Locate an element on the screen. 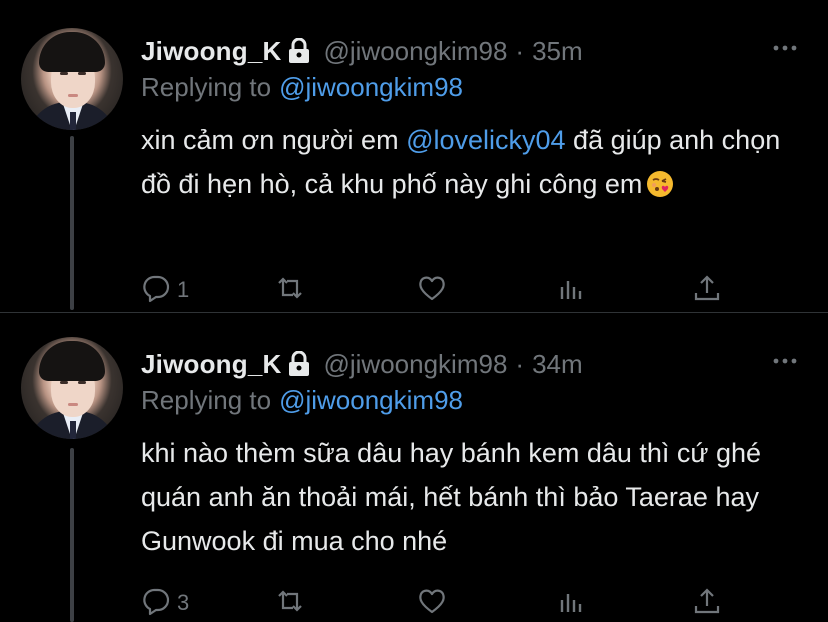  mention-link: @lovelicky04 is located at coordinates (485, 140).